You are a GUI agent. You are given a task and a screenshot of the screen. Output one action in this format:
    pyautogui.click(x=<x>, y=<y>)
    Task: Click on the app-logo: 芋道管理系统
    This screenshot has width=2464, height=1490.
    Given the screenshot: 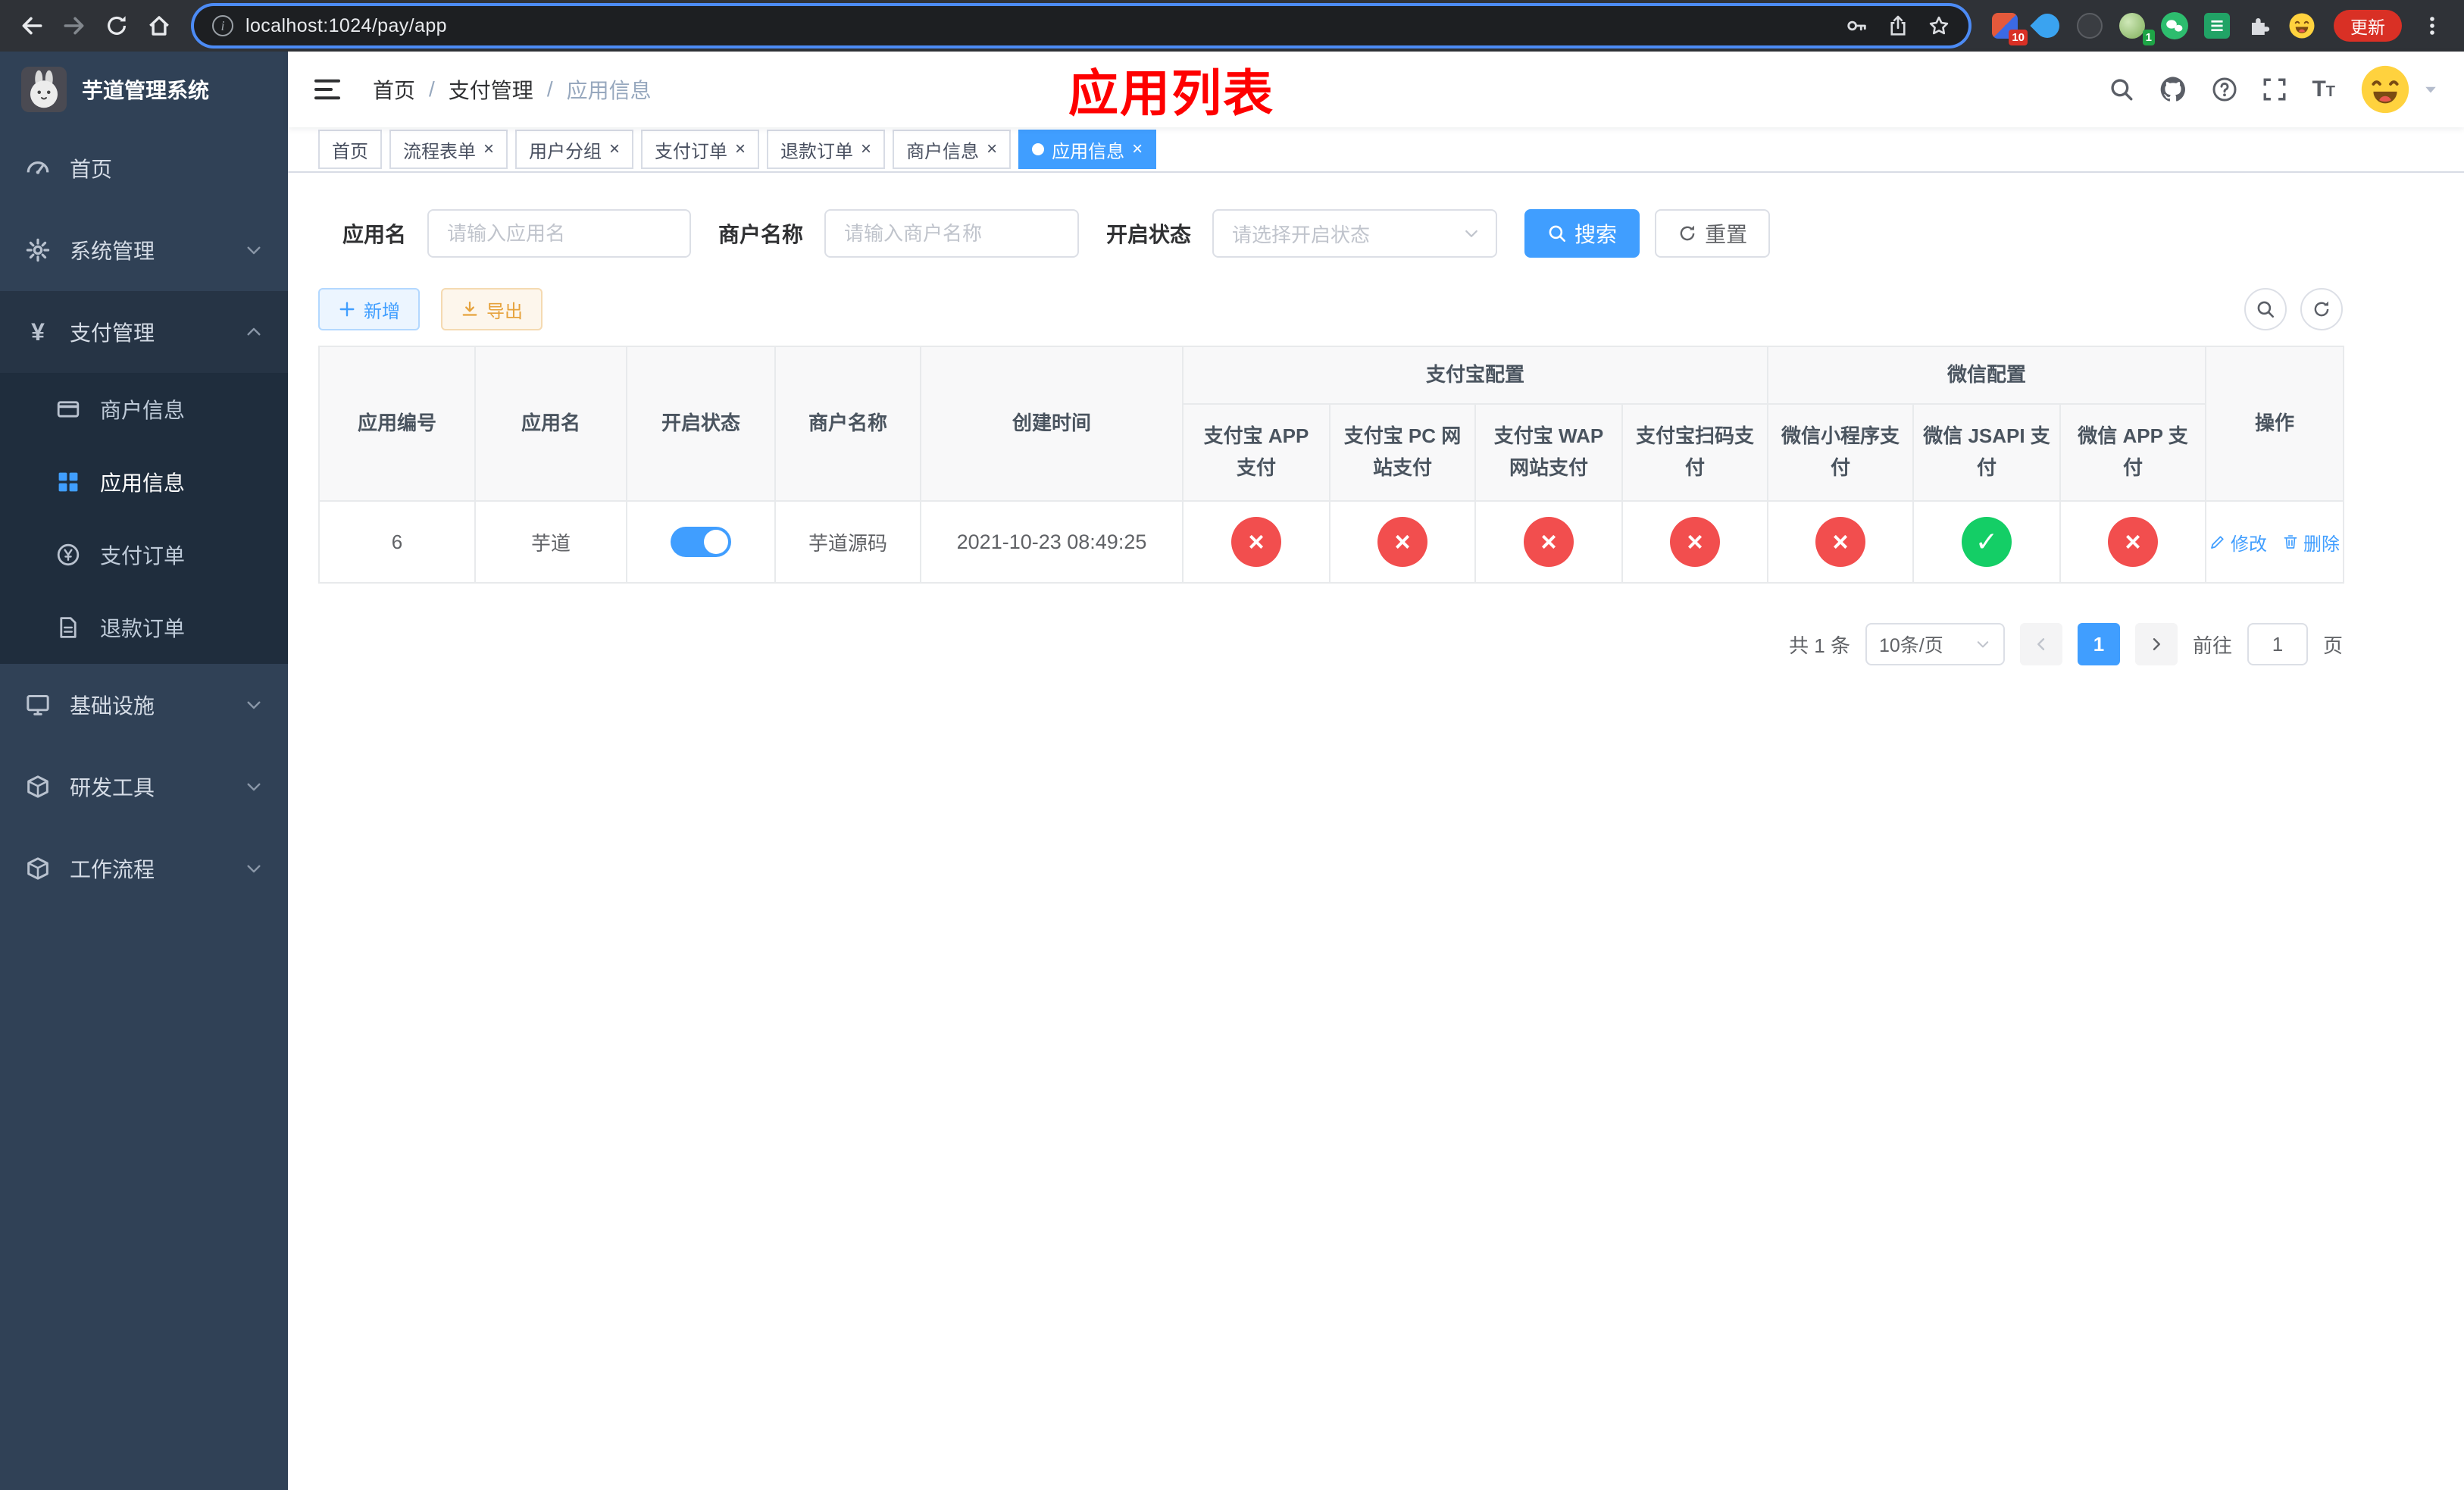 What is the action you would take?
    pyautogui.click(x=144, y=89)
    